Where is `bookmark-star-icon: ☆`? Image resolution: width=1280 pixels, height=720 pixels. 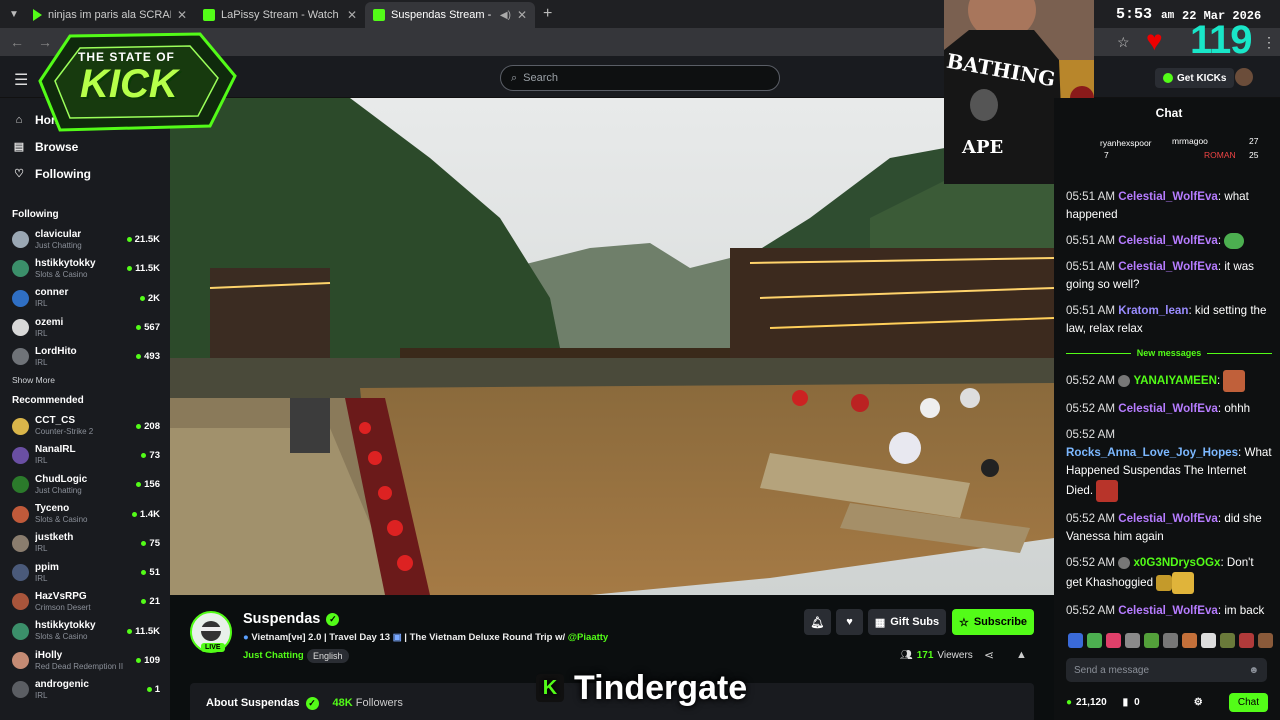
bookmark-star-icon: ☆ is located at coordinates (1123, 42).